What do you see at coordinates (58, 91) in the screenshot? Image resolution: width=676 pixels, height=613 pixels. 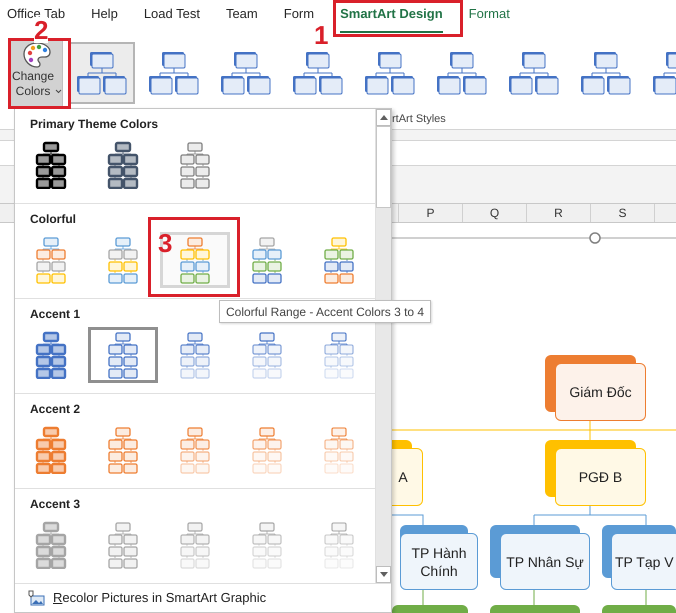 I see `caret-icon` at bounding box center [58, 91].